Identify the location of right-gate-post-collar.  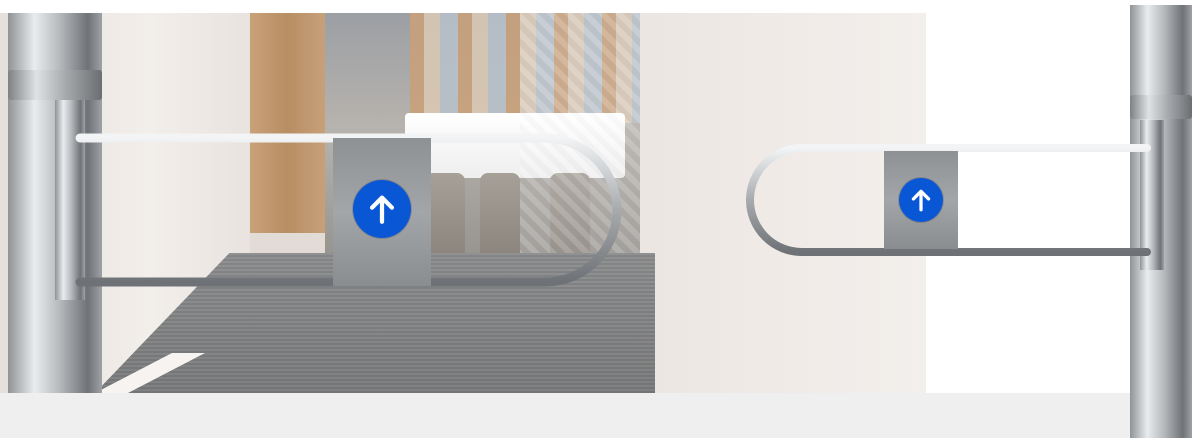
(1161, 107).